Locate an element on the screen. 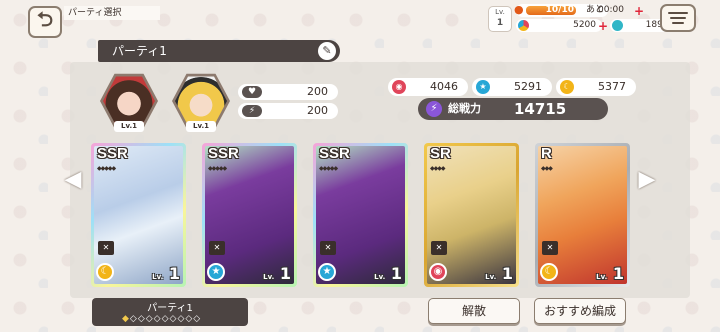 This screenshot has width=720, height=332. star-icon: ★ is located at coordinates (483, 87).